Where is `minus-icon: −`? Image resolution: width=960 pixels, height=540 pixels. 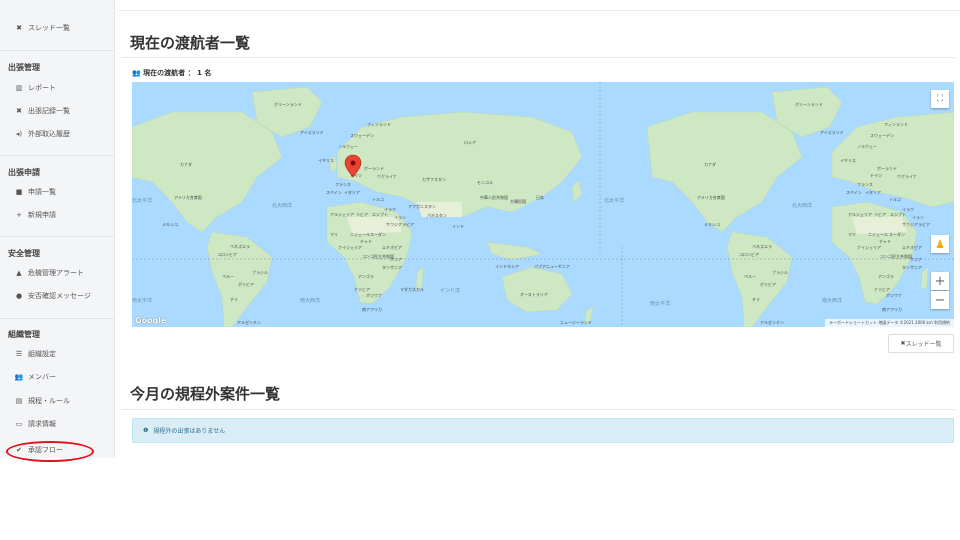
minus-icon: − is located at coordinates (940, 300).